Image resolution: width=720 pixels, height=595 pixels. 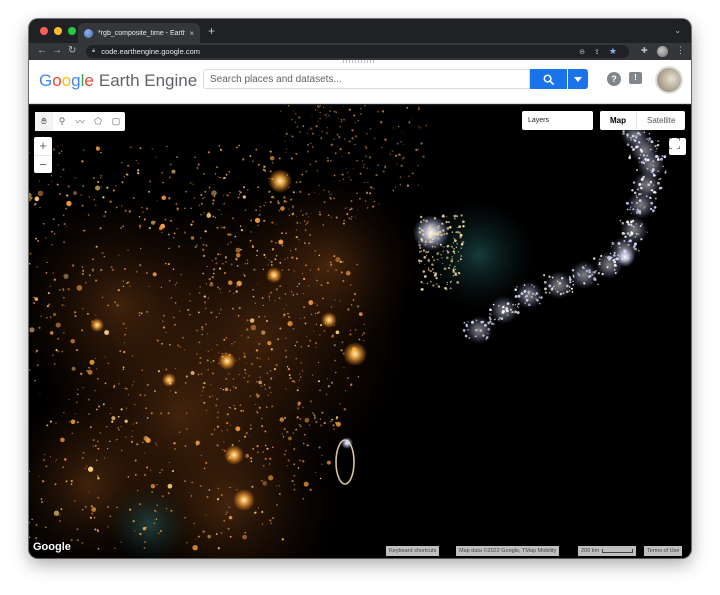 What do you see at coordinates (557, 120) in the screenshot?
I see `layers-control: Layers` at bounding box center [557, 120].